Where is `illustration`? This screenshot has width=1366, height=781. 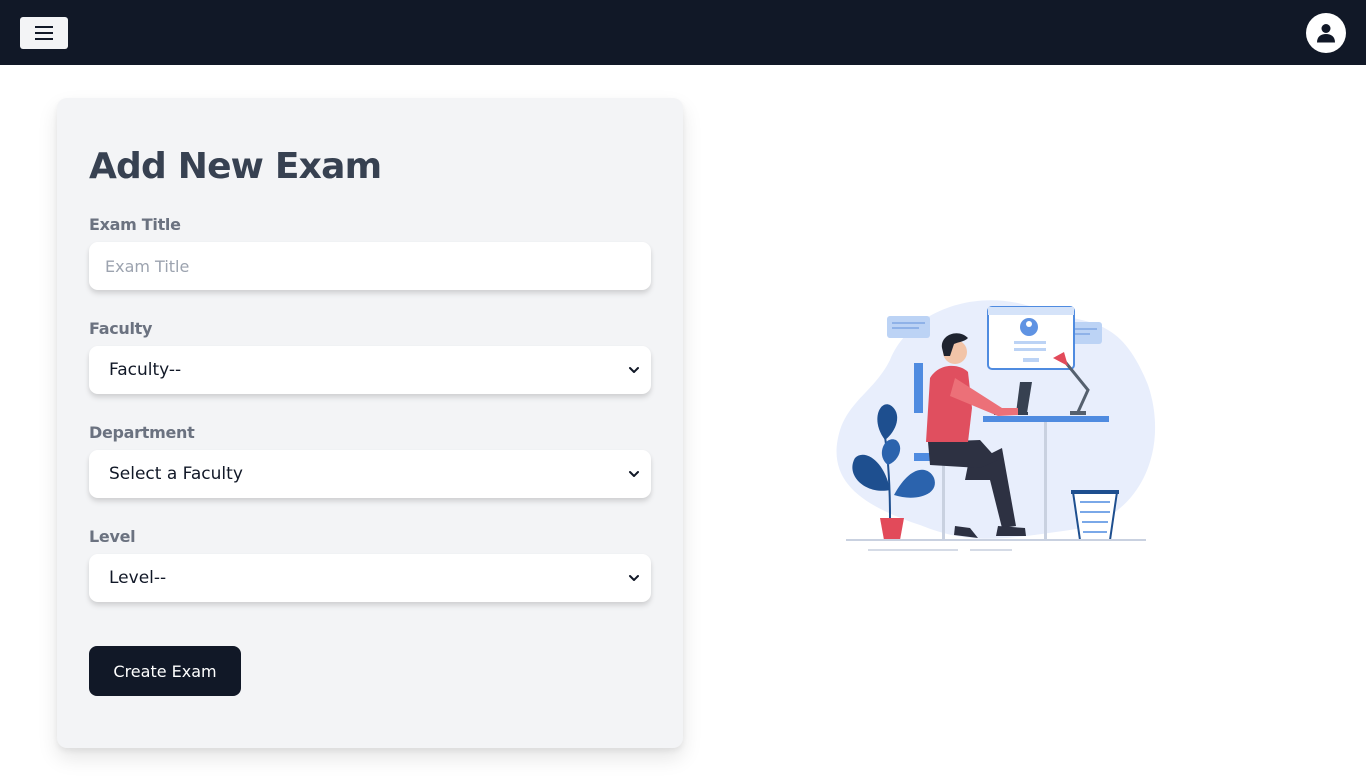
illustration is located at coordinates (995, 425).